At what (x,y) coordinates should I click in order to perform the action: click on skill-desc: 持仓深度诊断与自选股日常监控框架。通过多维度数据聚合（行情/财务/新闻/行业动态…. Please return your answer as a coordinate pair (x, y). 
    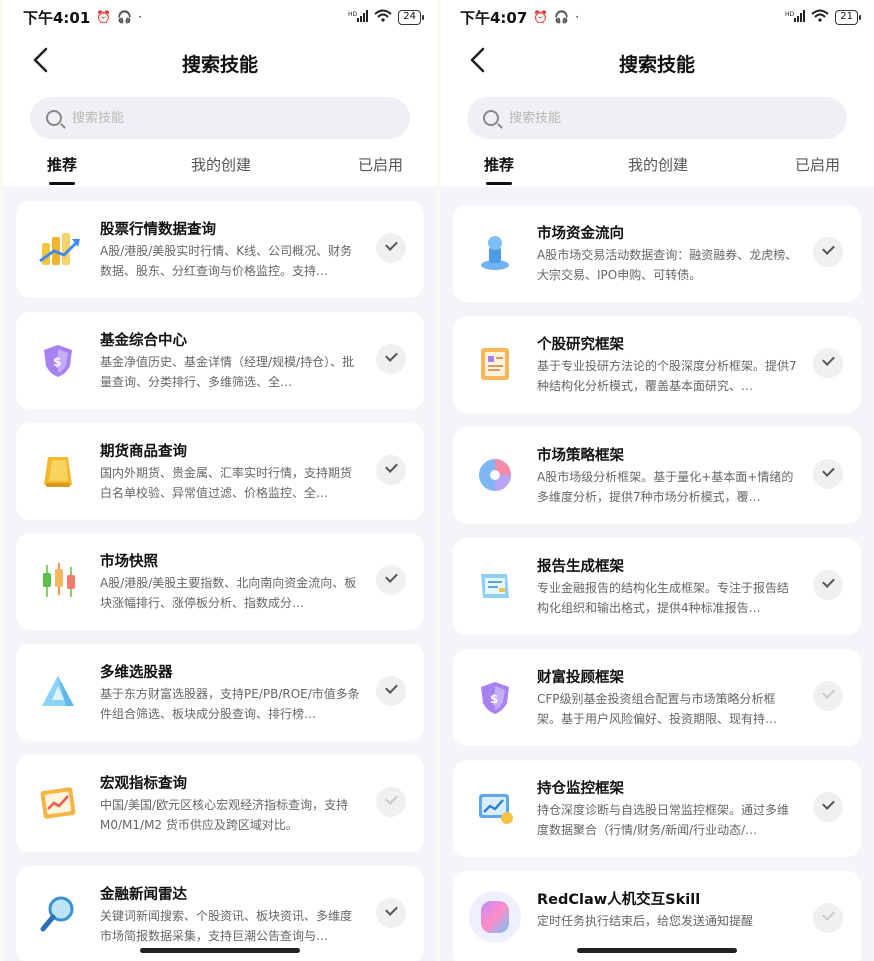
    Looking at the image, I should click on (663, 820).